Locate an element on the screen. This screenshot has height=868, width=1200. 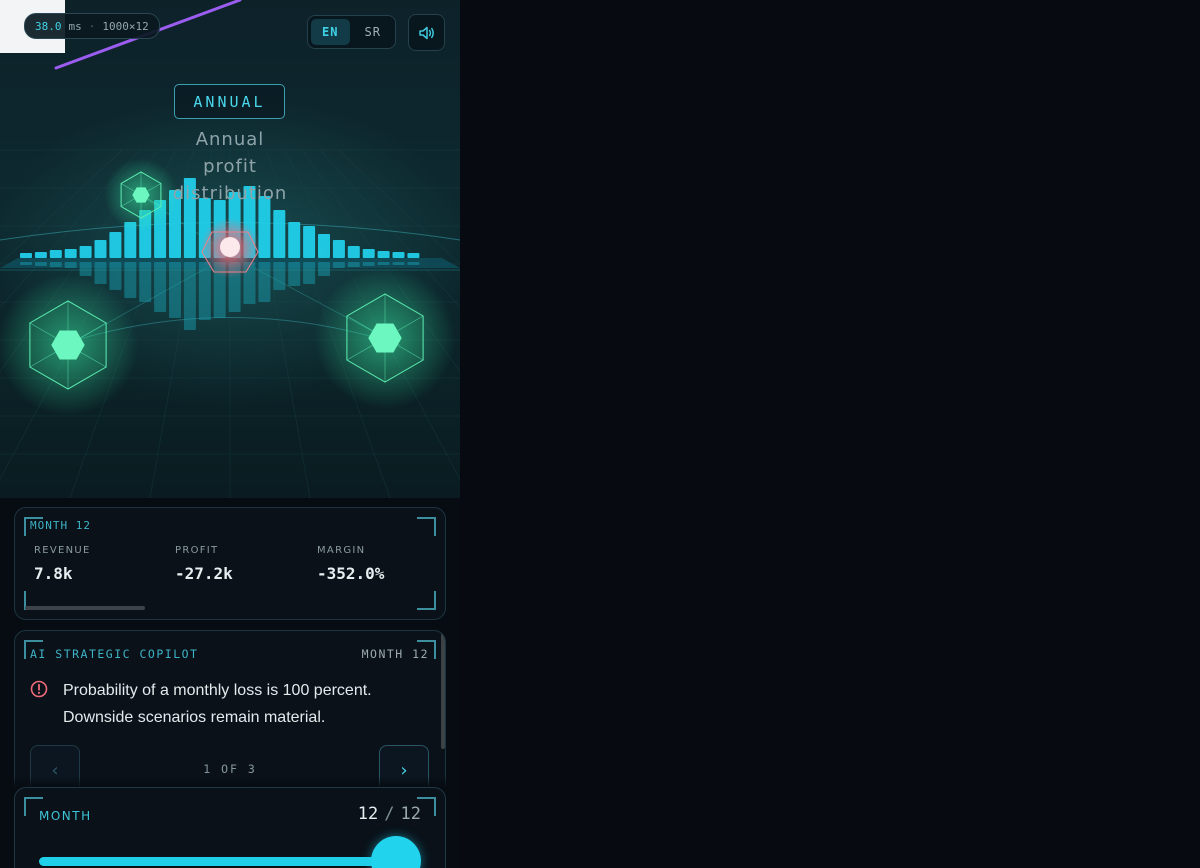
horizontal-scrollbar is located at coordinates (85, 608).